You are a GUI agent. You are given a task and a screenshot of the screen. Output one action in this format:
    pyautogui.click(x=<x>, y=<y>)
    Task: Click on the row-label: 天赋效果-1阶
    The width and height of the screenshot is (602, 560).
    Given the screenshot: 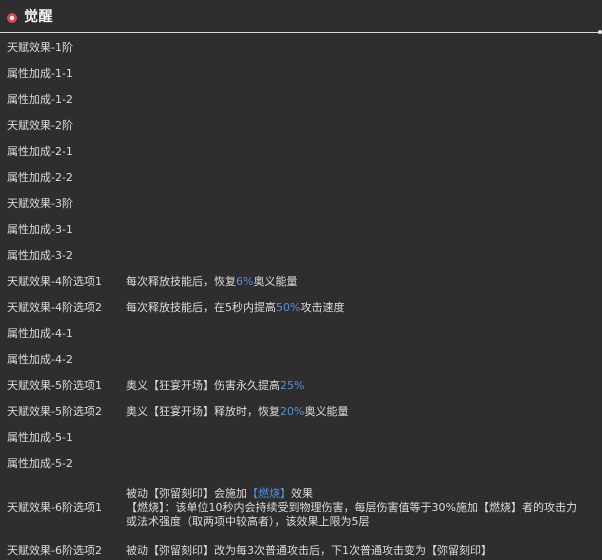 What is the action you would take?
    pyautogui.click(x=40, y=47)
    